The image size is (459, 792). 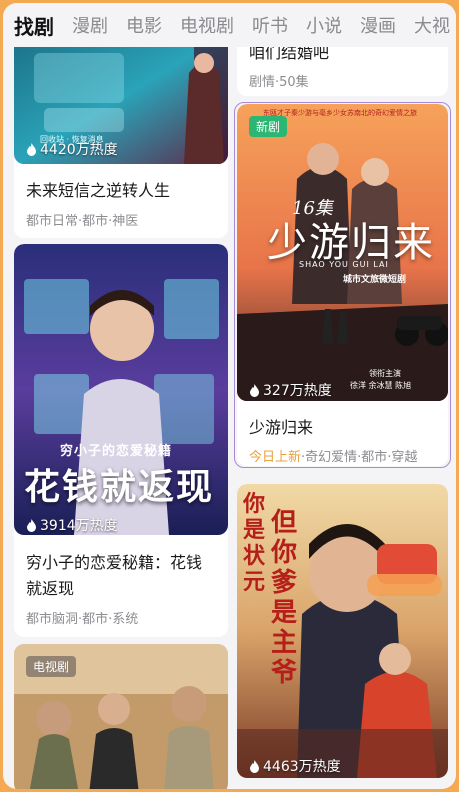 I want to click on tab-find-drama: 找剧, so click(x=34, y=25).